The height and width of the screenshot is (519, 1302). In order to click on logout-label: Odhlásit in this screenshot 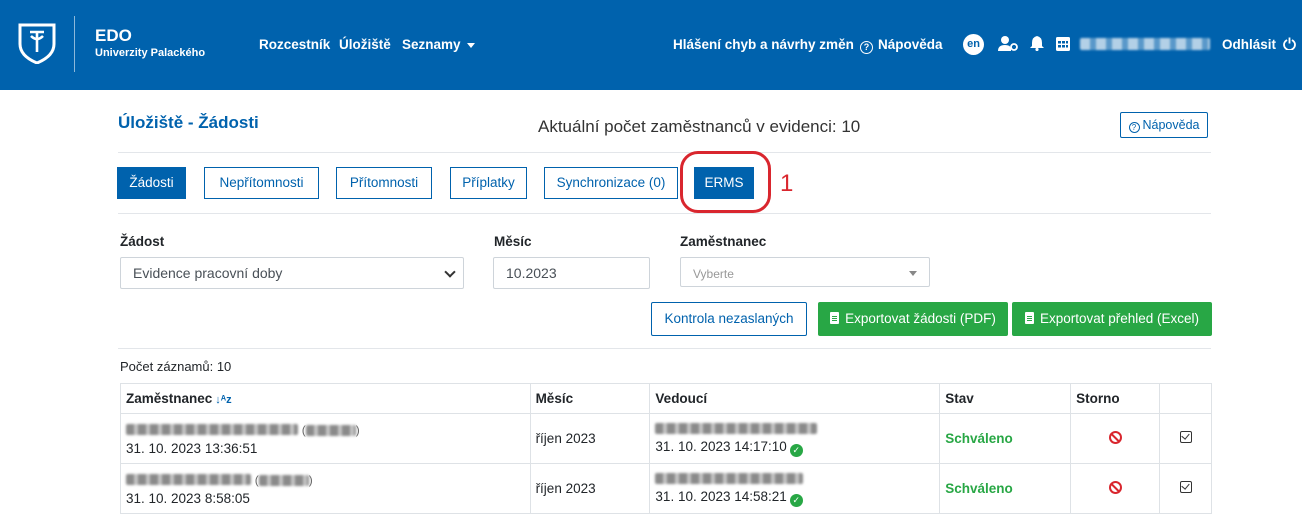, I will do `click(1249, 44)`.